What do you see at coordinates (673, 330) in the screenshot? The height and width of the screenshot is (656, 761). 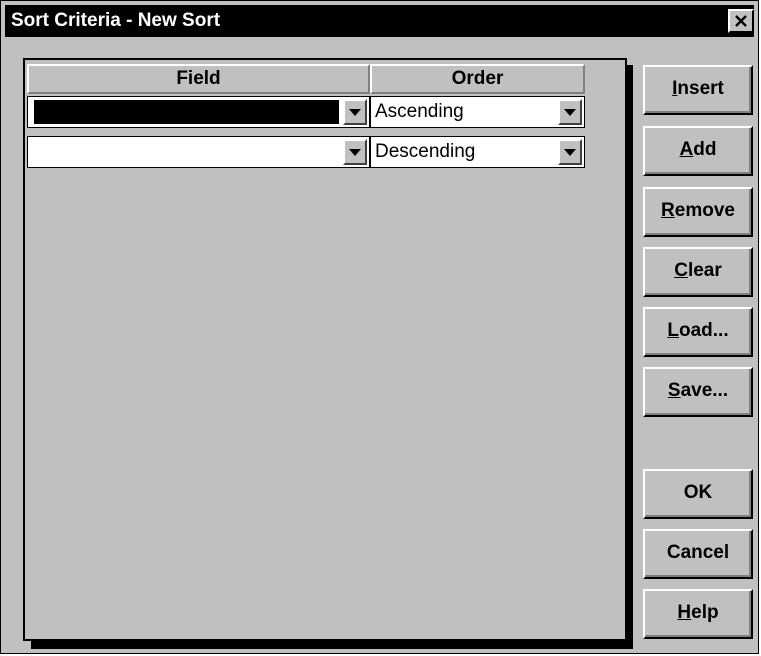 I see `load-accel: L` at bounding box center [673, 330].